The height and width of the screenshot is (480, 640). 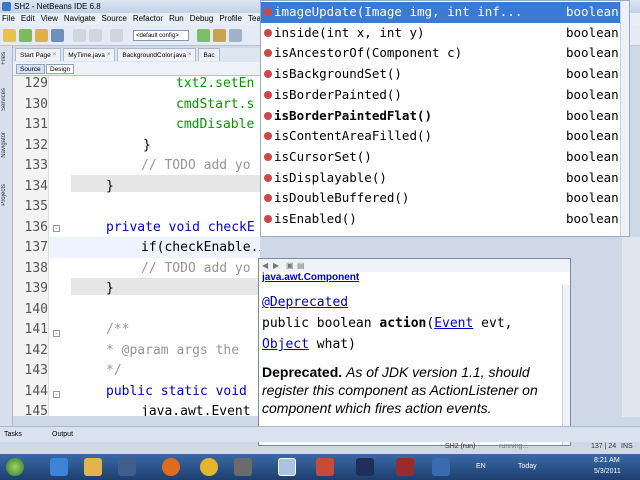 What do you see at coordinates (6, 58) in the screenshot?
I see `files-tab: Files` at bounding box center [6, 58].